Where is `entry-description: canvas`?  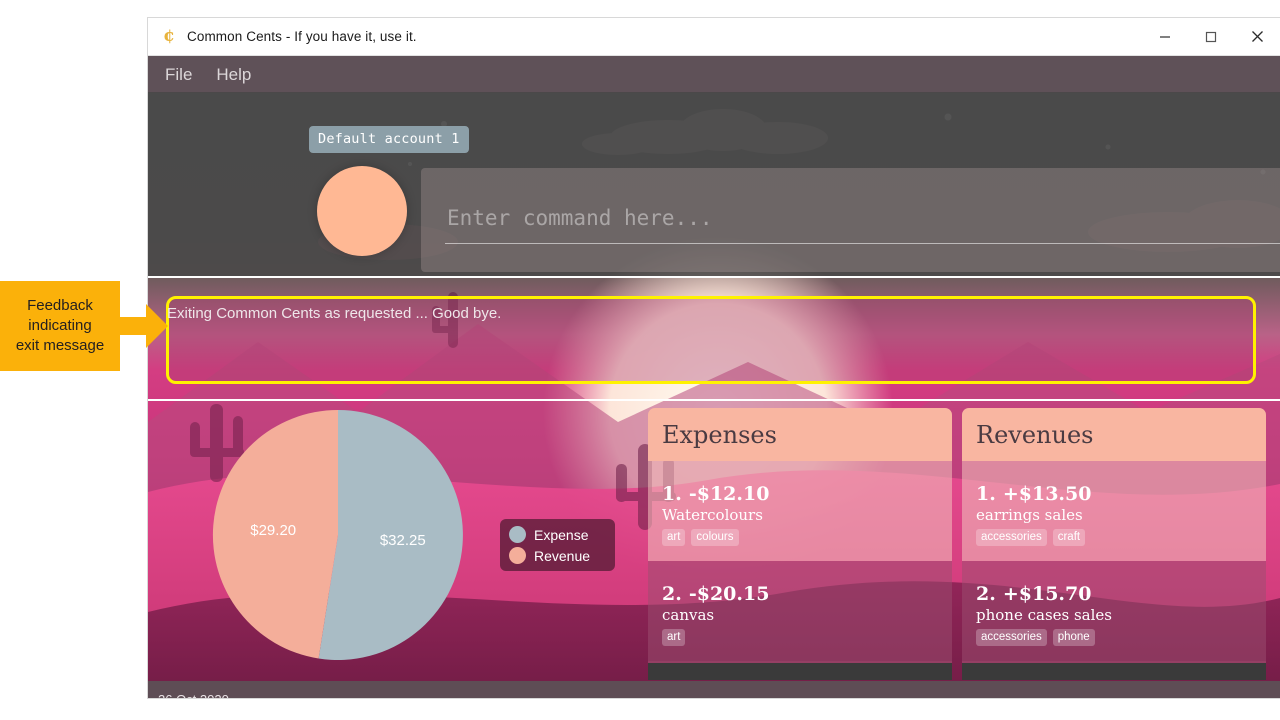 entry-description: canvas is located at coordinates (688, 615).